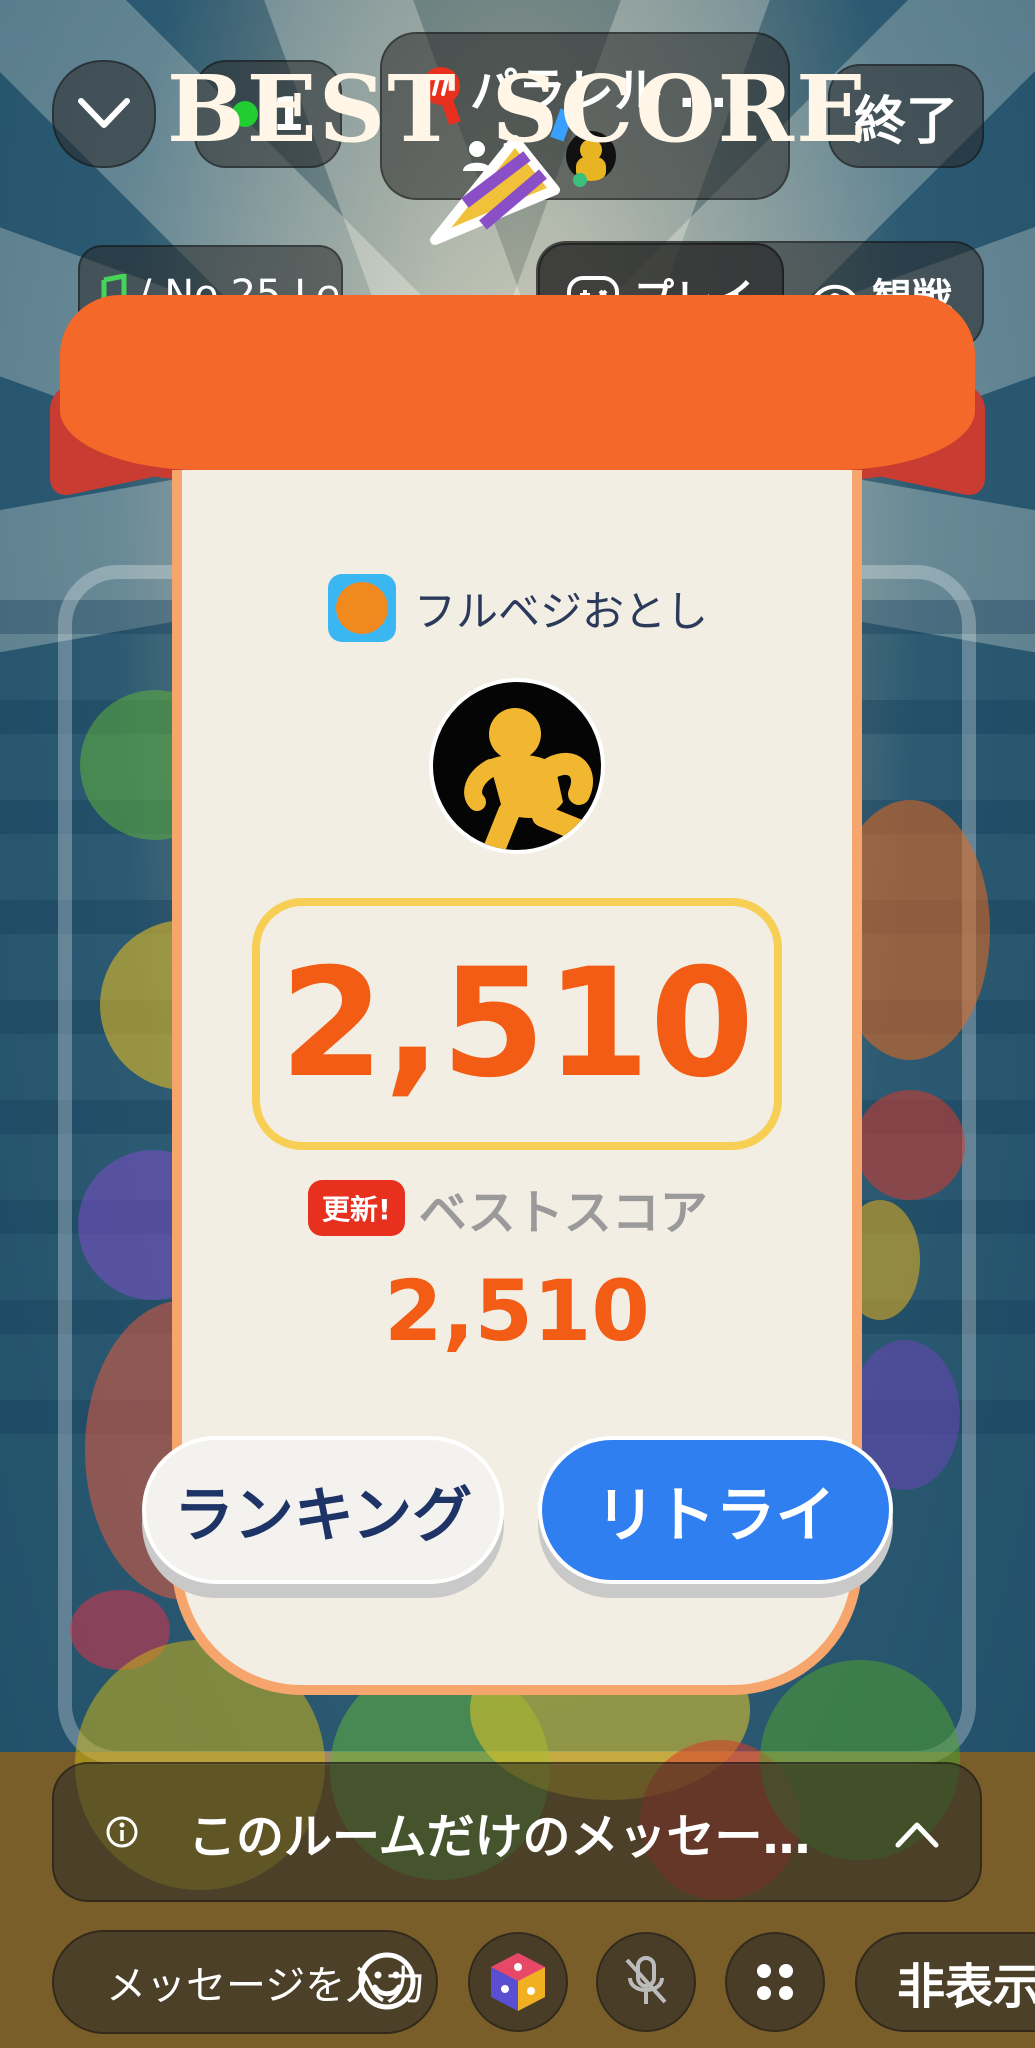 Image resolution: width=1035 pixels, height=2048 pixels. I want to click on info-icon, so click(122, 1832).